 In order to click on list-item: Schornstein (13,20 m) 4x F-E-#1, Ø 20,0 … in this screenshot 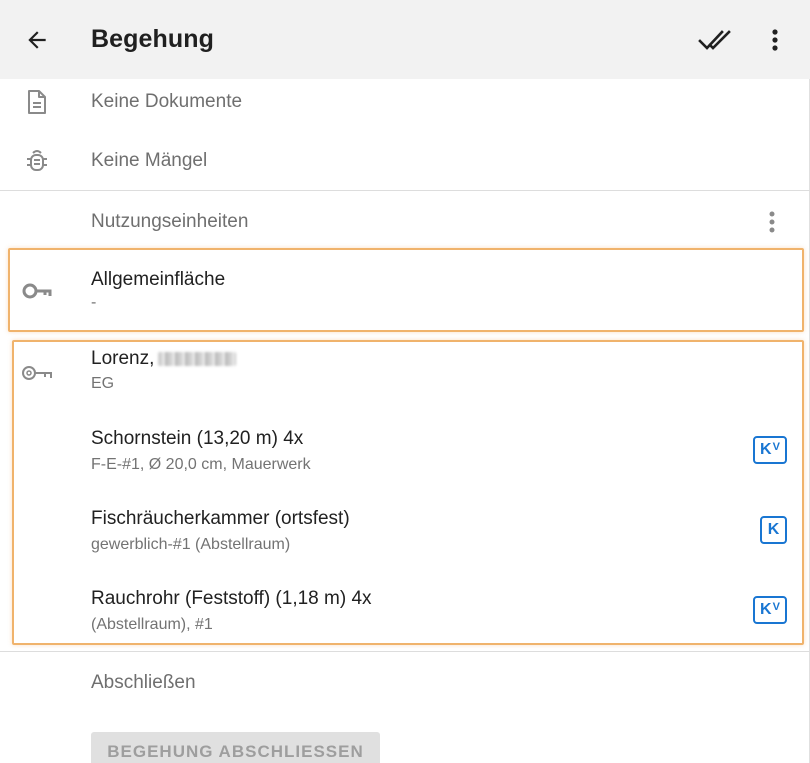, I will do `click(405, 452)`.